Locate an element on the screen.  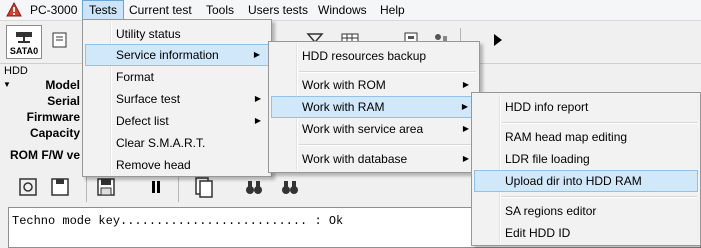
menu-item-label: Work with service area is located at coordinates (363, 129).